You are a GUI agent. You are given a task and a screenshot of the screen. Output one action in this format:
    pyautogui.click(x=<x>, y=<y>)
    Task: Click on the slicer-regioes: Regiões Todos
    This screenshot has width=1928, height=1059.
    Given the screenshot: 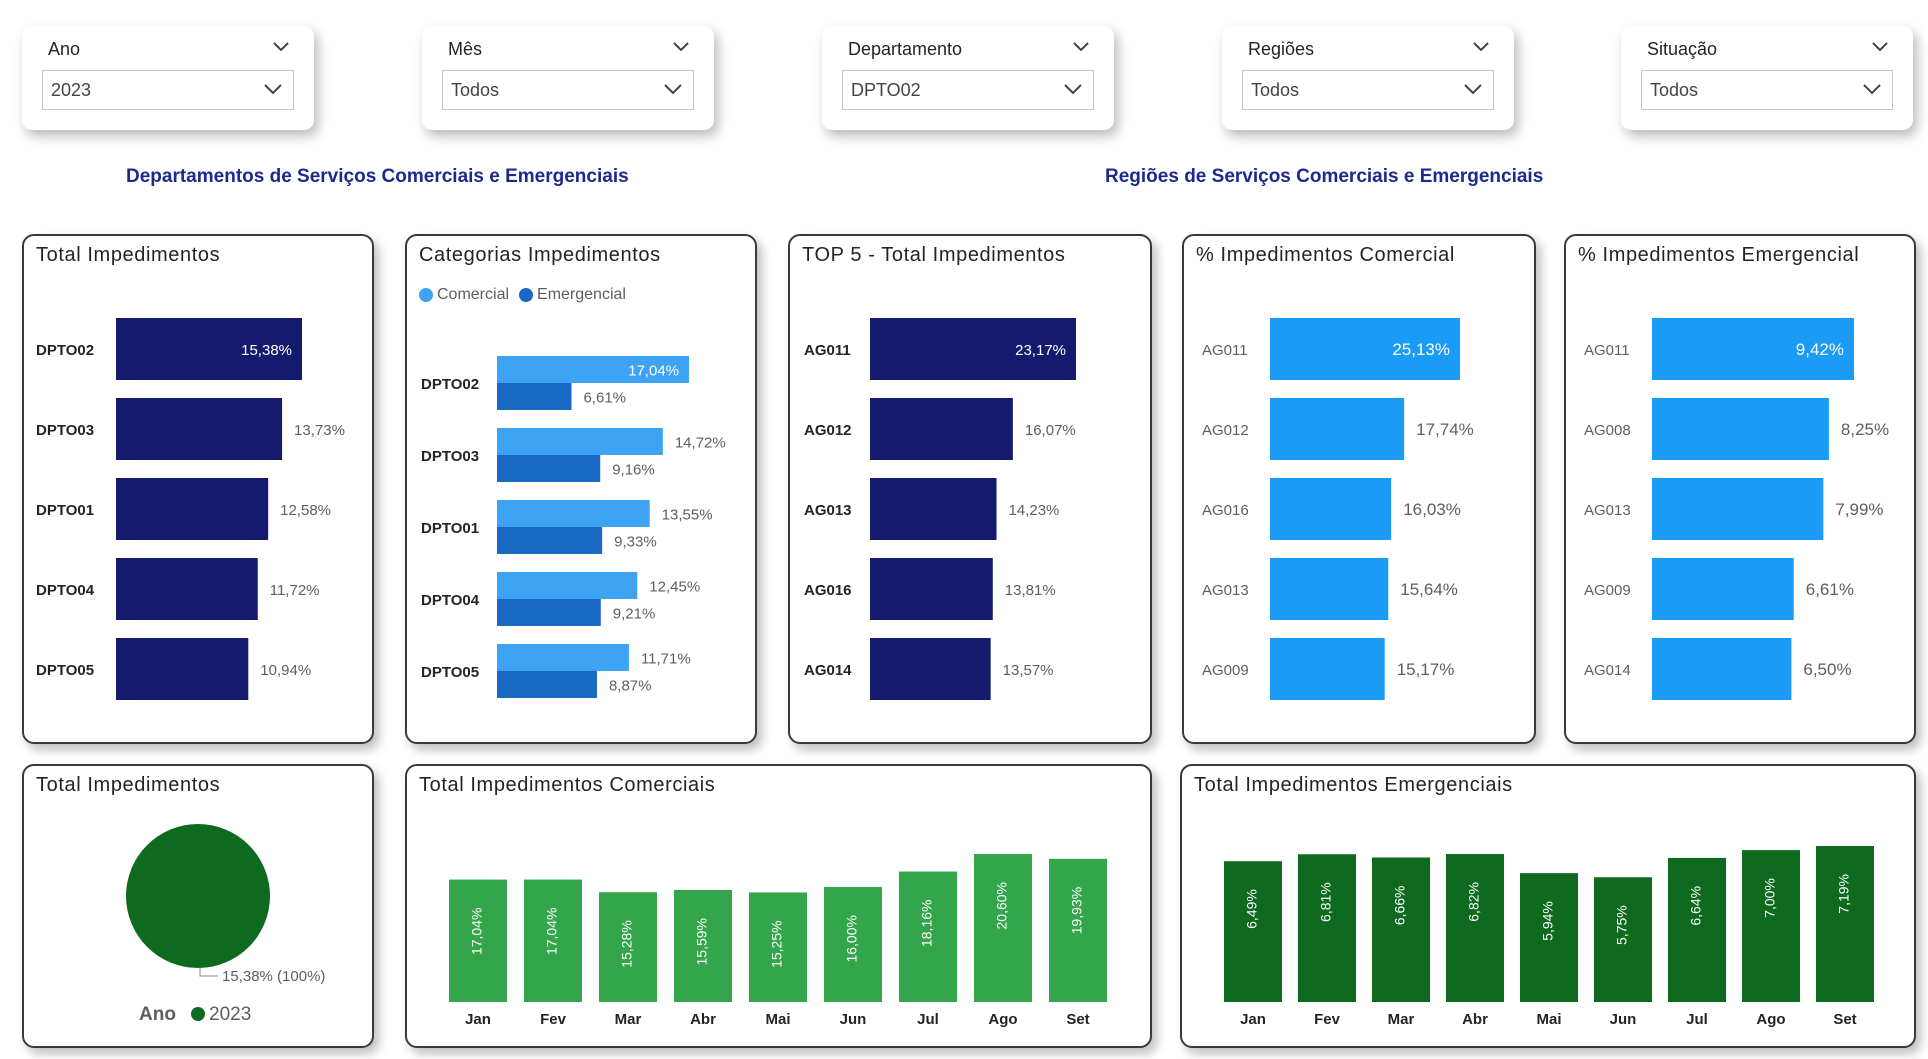 What is the action you would take?
    pyautogui.click(x=1368, y=78)
    